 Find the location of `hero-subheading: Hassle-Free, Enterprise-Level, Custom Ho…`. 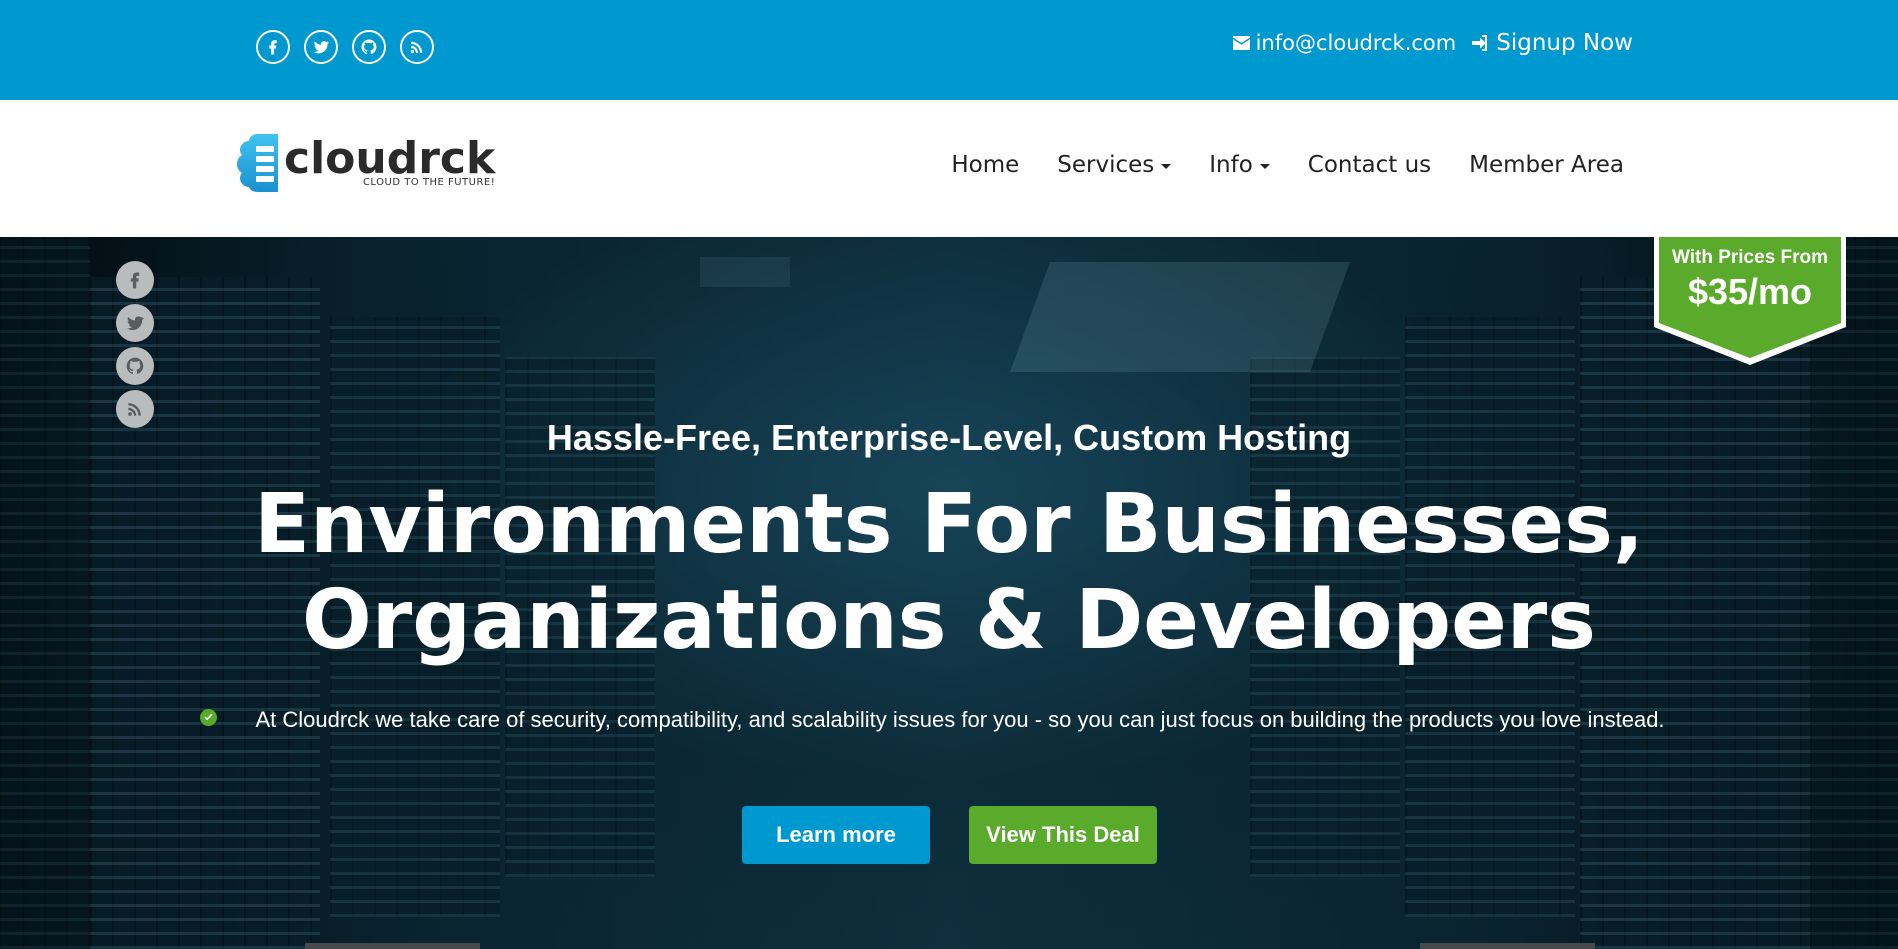

hero-subheading: Hassle-Free, Enterprise-Level, Custom Ho… is located at coordinates (949, 437).